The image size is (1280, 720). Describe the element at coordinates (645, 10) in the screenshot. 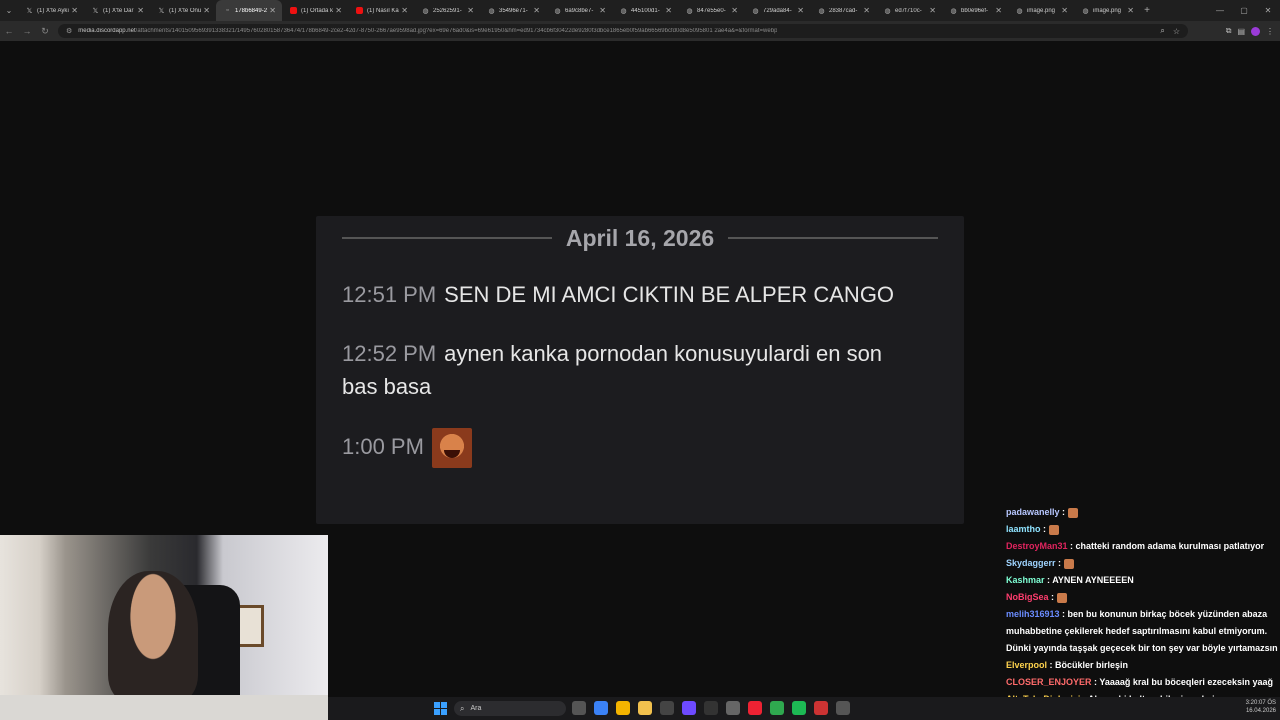

I see `browser-tab: ◍ 445100d1- ✕` at that location.